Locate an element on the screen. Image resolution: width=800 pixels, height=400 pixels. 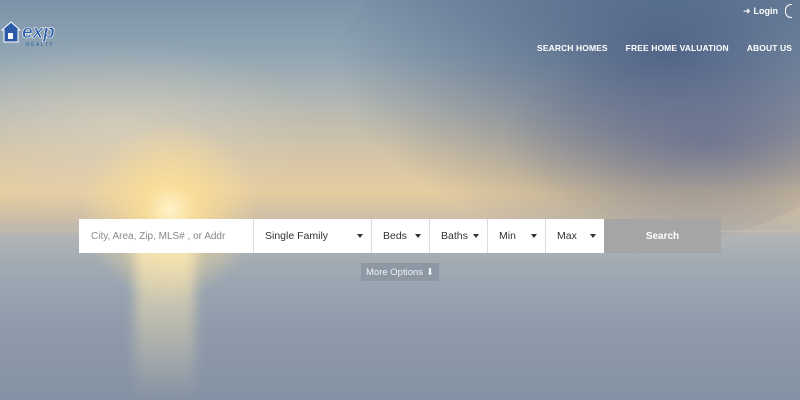
max-price-select: Max is located at coordinates (575, 236).